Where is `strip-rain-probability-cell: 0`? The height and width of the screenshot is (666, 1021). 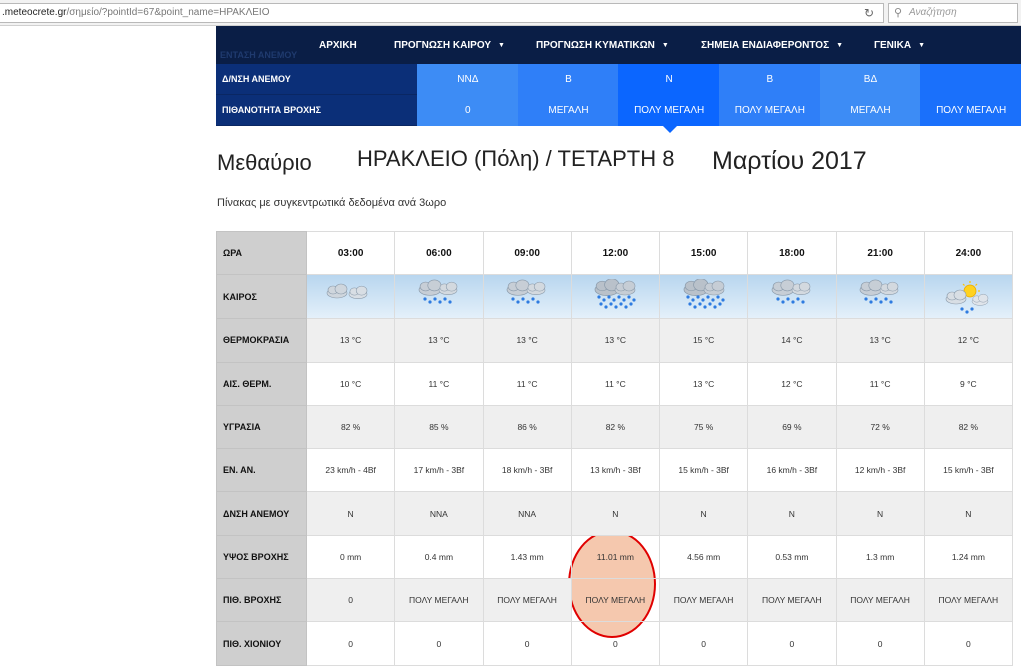
strip-rain-probability-cell: 0 is located at coordinates (468, 110).